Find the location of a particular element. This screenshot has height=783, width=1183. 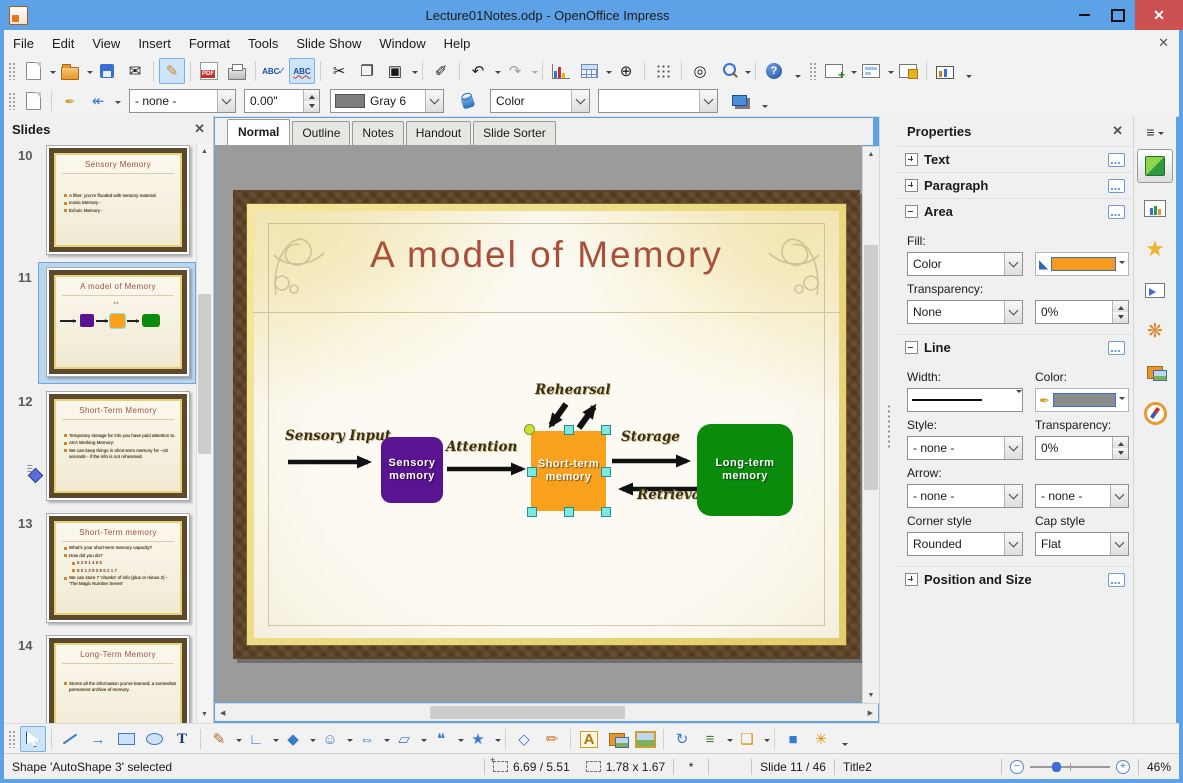

section-line: Line is located at coordinates (1015, 347).